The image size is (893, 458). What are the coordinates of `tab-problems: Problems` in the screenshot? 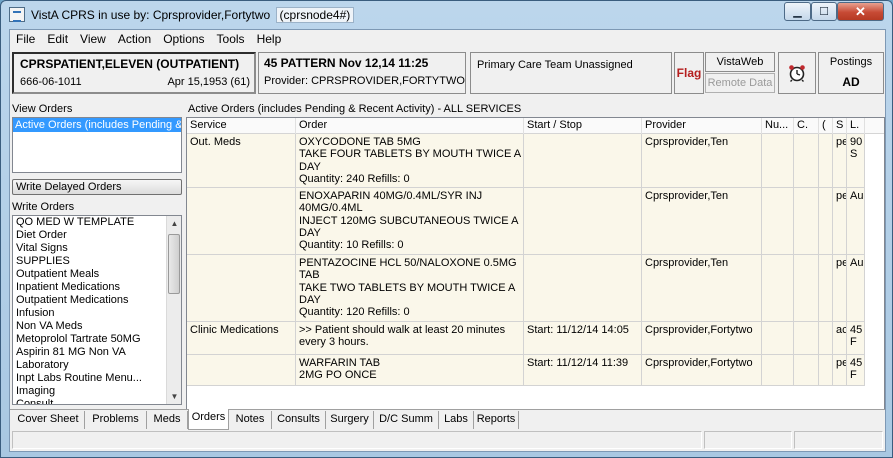 It's located at (116, 420).